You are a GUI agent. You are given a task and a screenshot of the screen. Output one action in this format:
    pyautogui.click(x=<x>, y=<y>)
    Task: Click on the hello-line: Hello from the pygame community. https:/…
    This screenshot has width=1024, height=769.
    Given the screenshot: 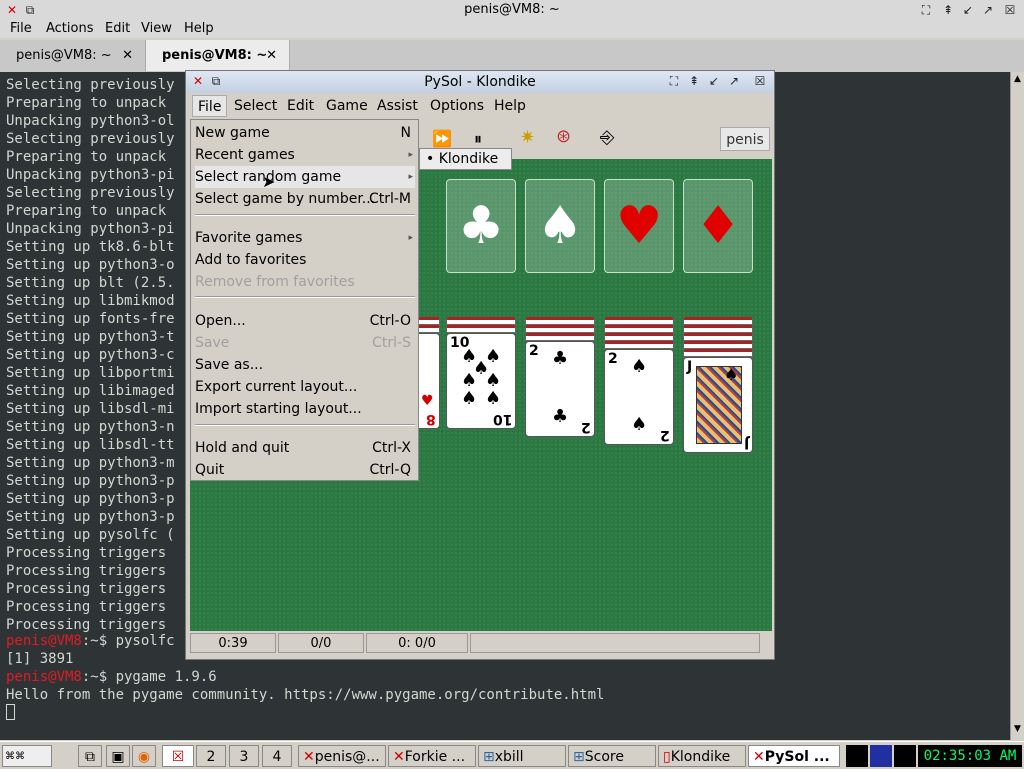 What is the action you would take?
    pyautogui.click(x=305, y=695)
    